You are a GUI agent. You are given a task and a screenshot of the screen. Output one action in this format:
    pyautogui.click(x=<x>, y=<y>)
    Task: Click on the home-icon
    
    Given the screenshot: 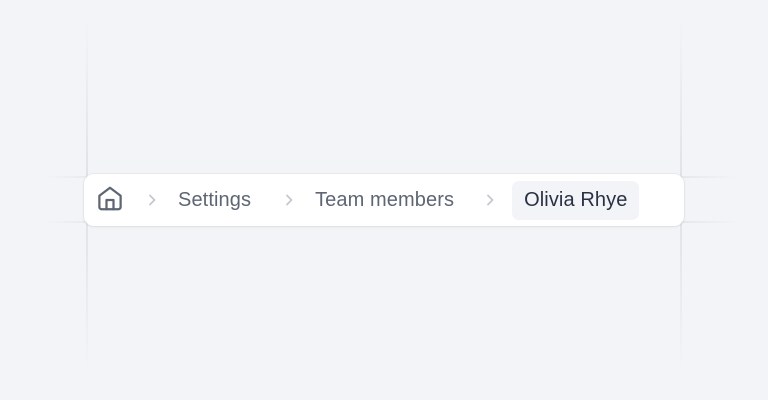 What is the action you would take?
    pyautogui.click(x=110, y=200)
    